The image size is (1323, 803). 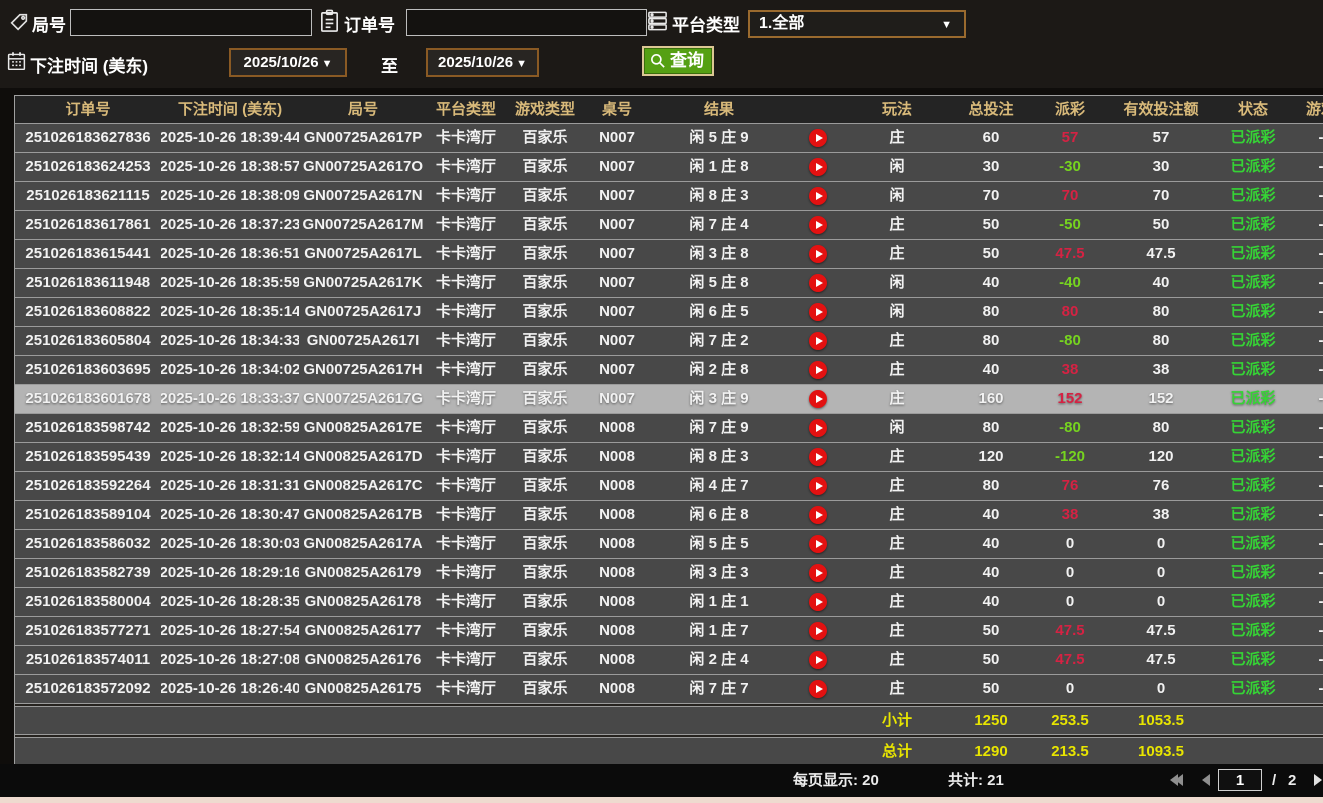 What do you see at coordinates (230, 543) in the screenshot?
I see `cell-bet-time: 2025-10-26 18:30:03` at bounding box center [230, 543].